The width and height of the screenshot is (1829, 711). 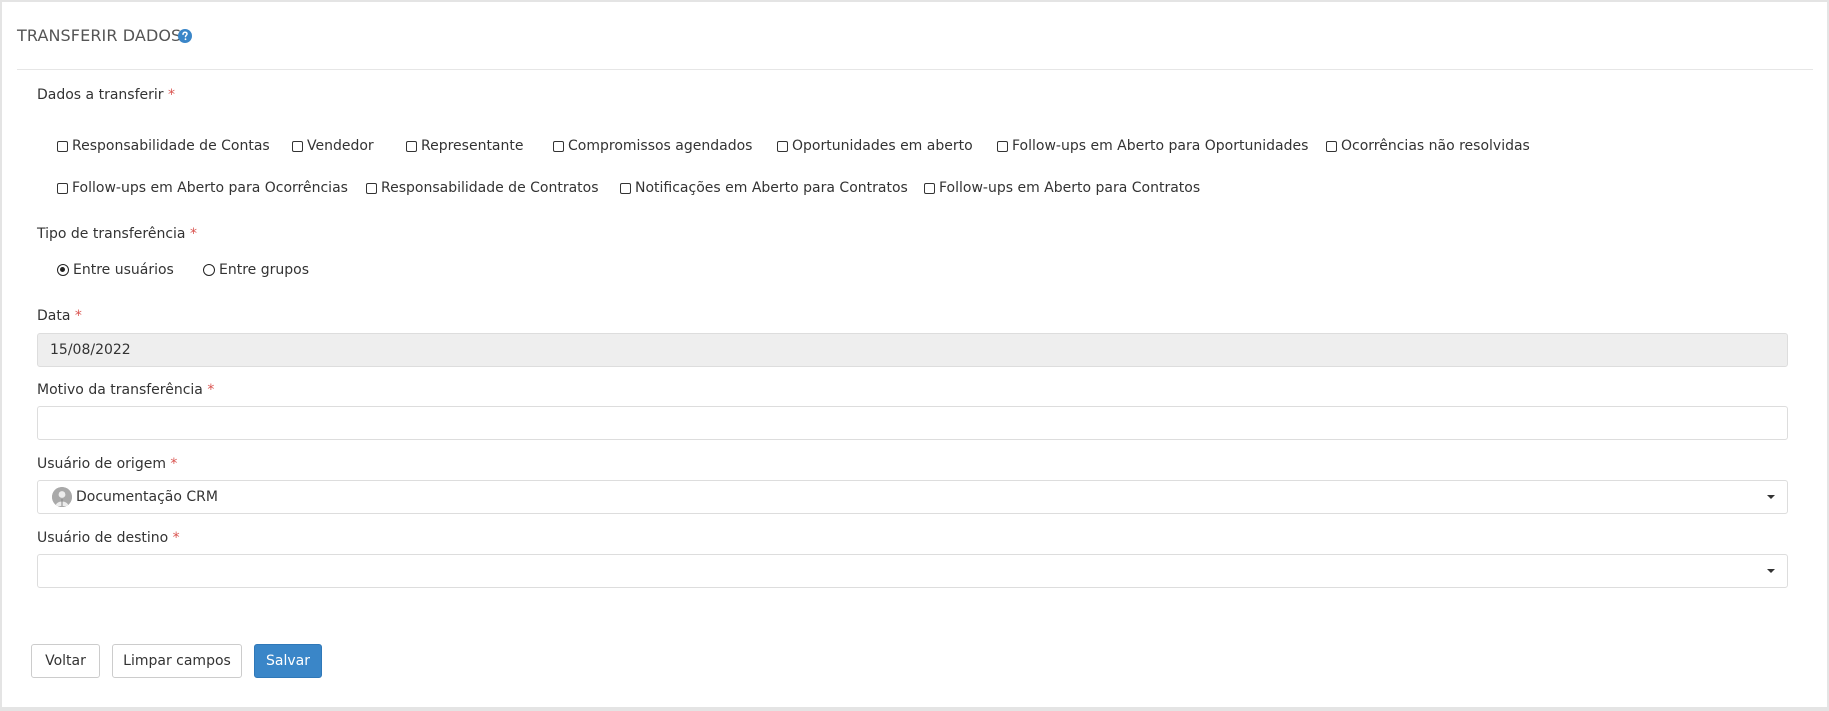 I want to click on checkbox-label: Compromissos agendados, so click(x=660, y=146).